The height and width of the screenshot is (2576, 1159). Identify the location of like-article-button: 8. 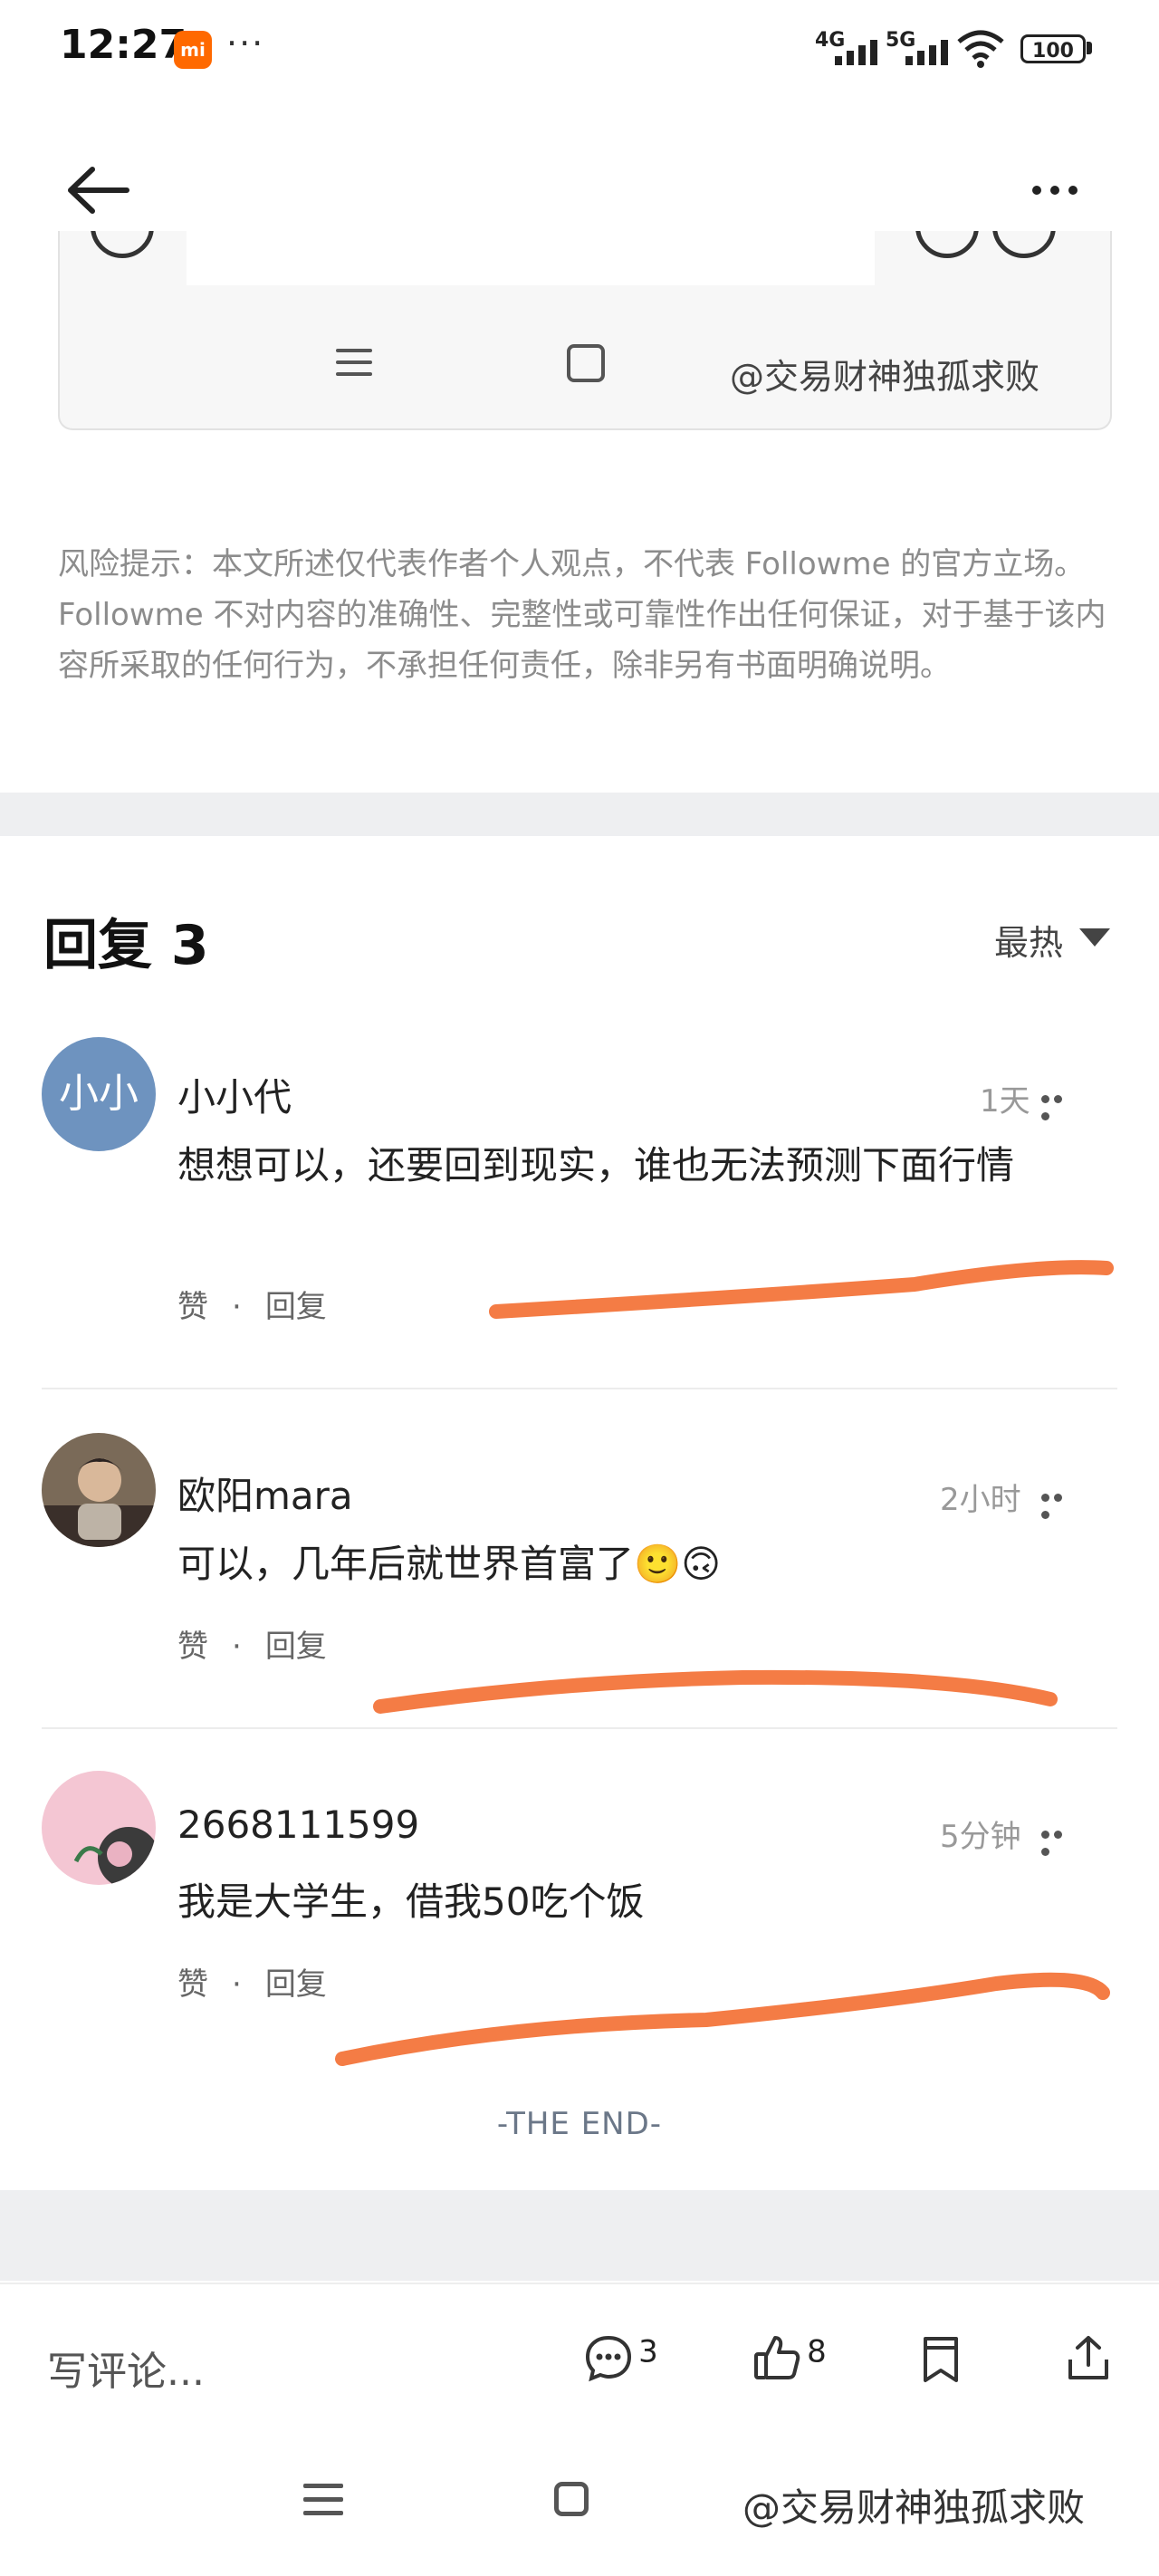
(789, 2357).